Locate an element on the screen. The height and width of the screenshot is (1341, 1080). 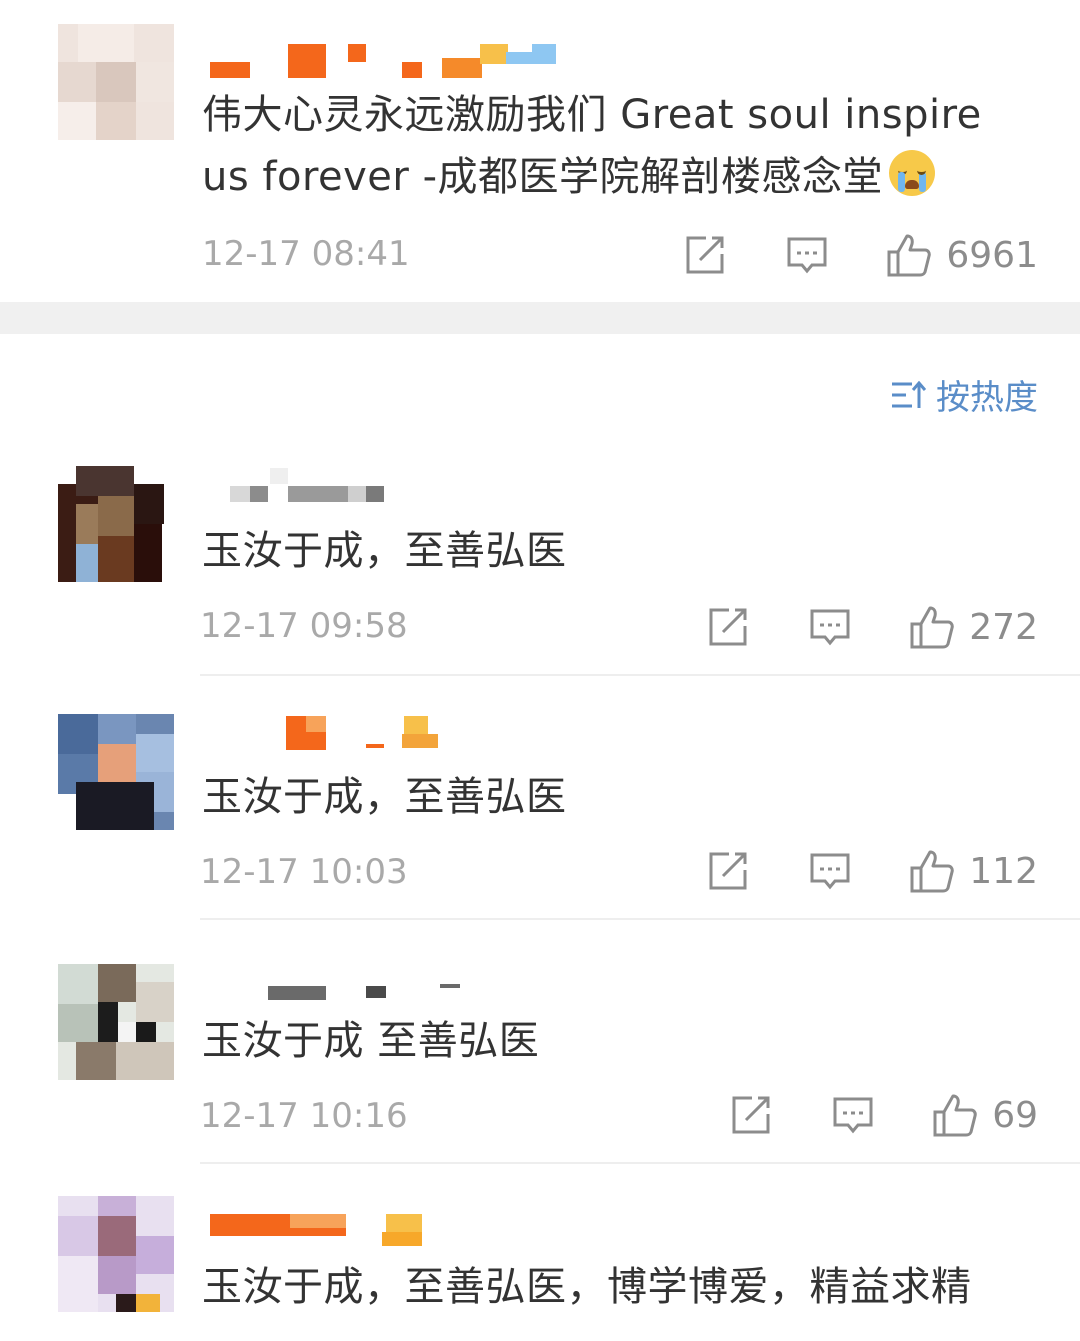
sort-toggle: 按热度 is located at coordinates (964, 394).